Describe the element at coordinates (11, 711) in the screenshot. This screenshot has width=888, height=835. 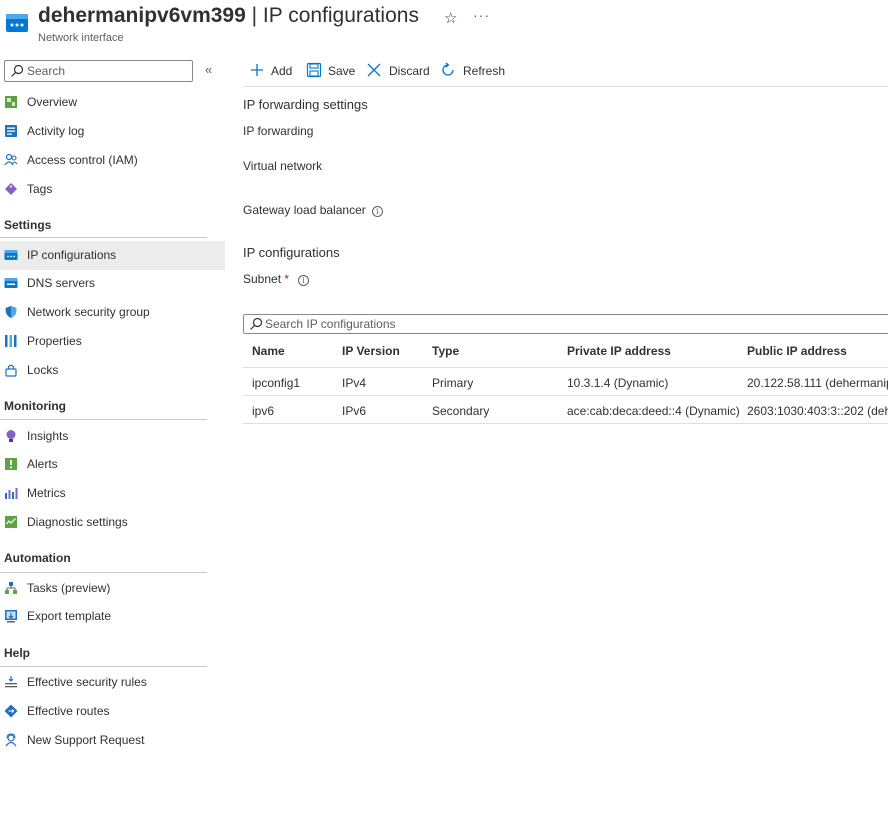
I see `routes-icon` at that location.